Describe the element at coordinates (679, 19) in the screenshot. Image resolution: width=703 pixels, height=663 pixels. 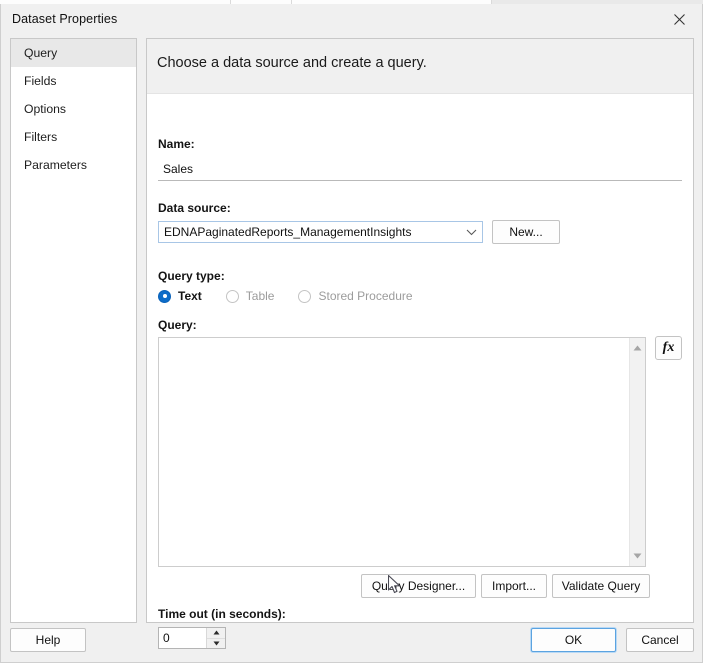
I see `close-icon` at that location.